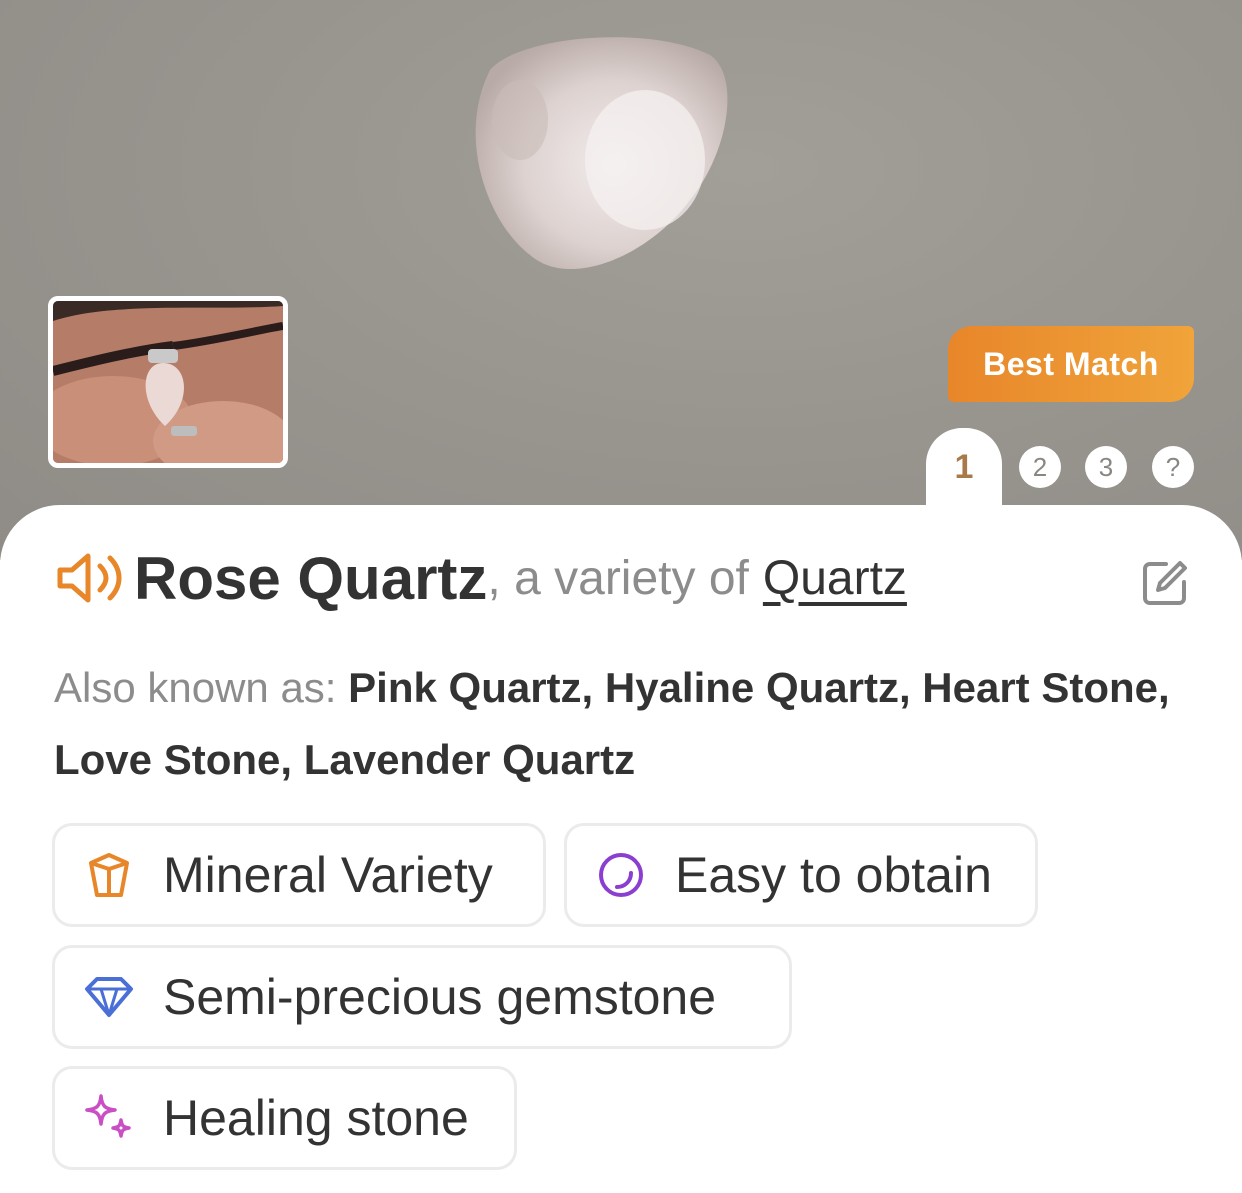 The image size is (1242, 1193). What do you see at coordinates (1040, 467) in the screenshot?
I see `tab-result-2: 2` at bounding box center [1040, 467].